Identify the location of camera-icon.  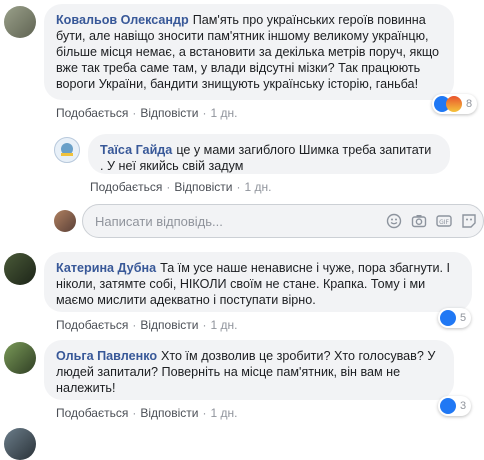
(419, 221).